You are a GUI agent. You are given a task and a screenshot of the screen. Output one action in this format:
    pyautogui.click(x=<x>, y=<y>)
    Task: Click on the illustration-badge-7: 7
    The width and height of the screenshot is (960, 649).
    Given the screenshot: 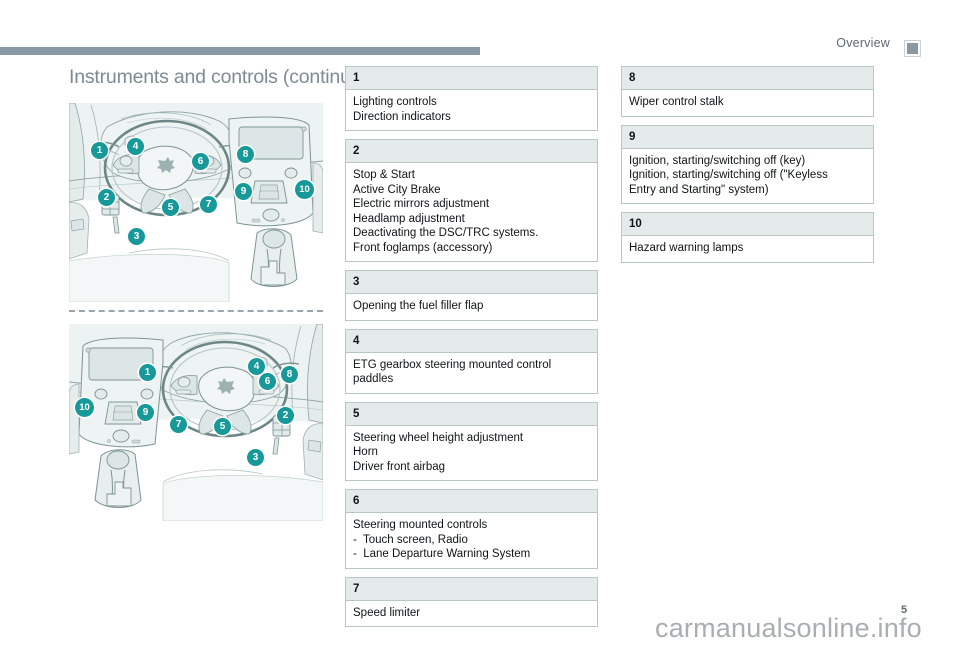 What is the action you would take?
    pyautogui.click(x=208, y=204)
    